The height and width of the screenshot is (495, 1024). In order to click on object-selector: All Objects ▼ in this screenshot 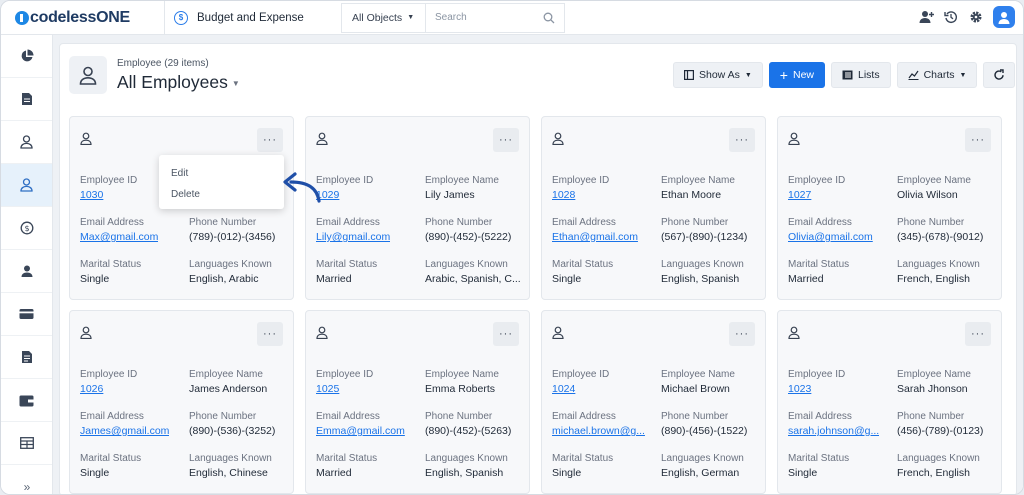, I will do `click(383, 17)`.